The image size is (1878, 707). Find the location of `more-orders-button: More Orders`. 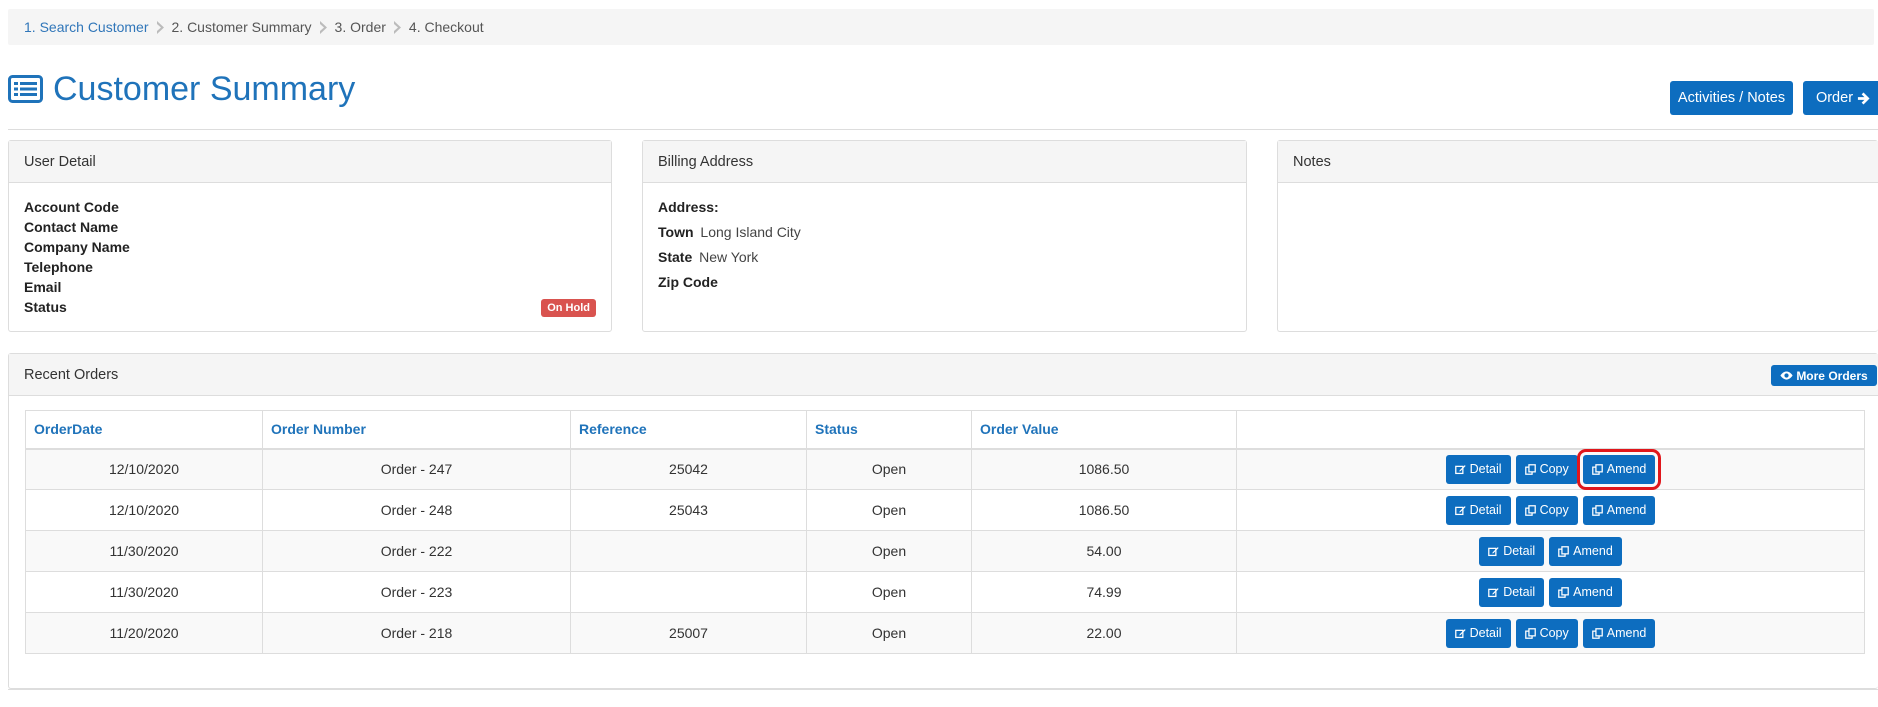

more-orders-button: More Orders is located at coordinates (1824, 375).